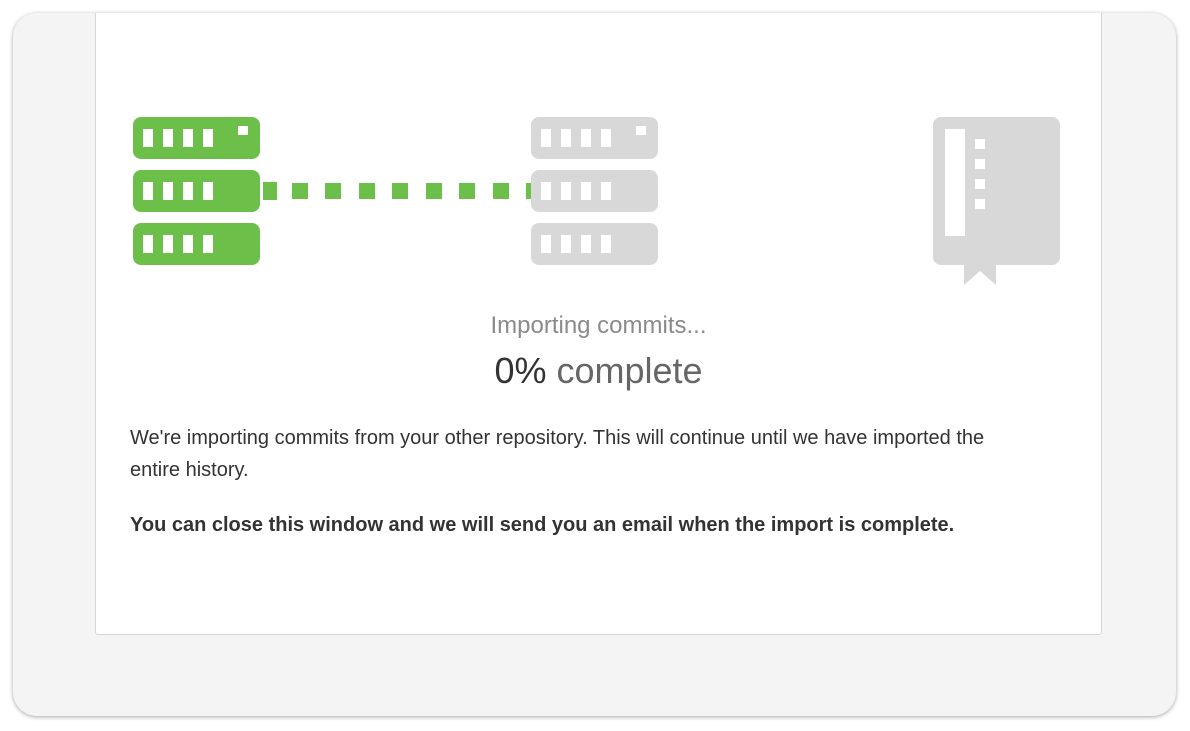 This screenshot has height=731, width=1190. What do you see at coordinates (996, 201) in the screenshot?
I see `repository-book-icon` at bounding box center [996, 201].